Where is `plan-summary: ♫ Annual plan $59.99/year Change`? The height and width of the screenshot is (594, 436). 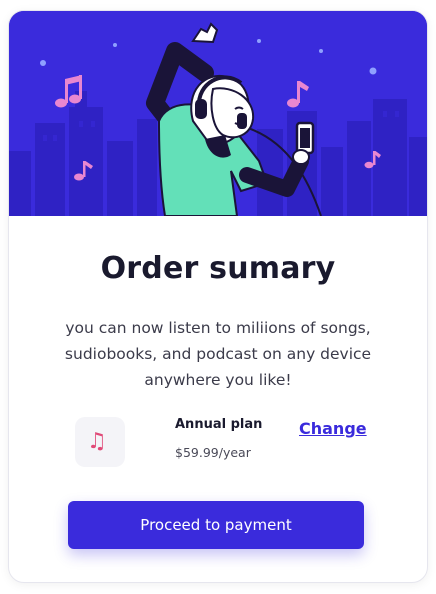
plan-summary: ♫ Annual plan $59.99/year Change is located at coordinates (218, 443).